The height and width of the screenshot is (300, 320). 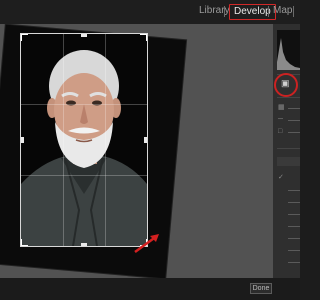 I want to click on angle-icon: ─, so click(x=280, y=120).